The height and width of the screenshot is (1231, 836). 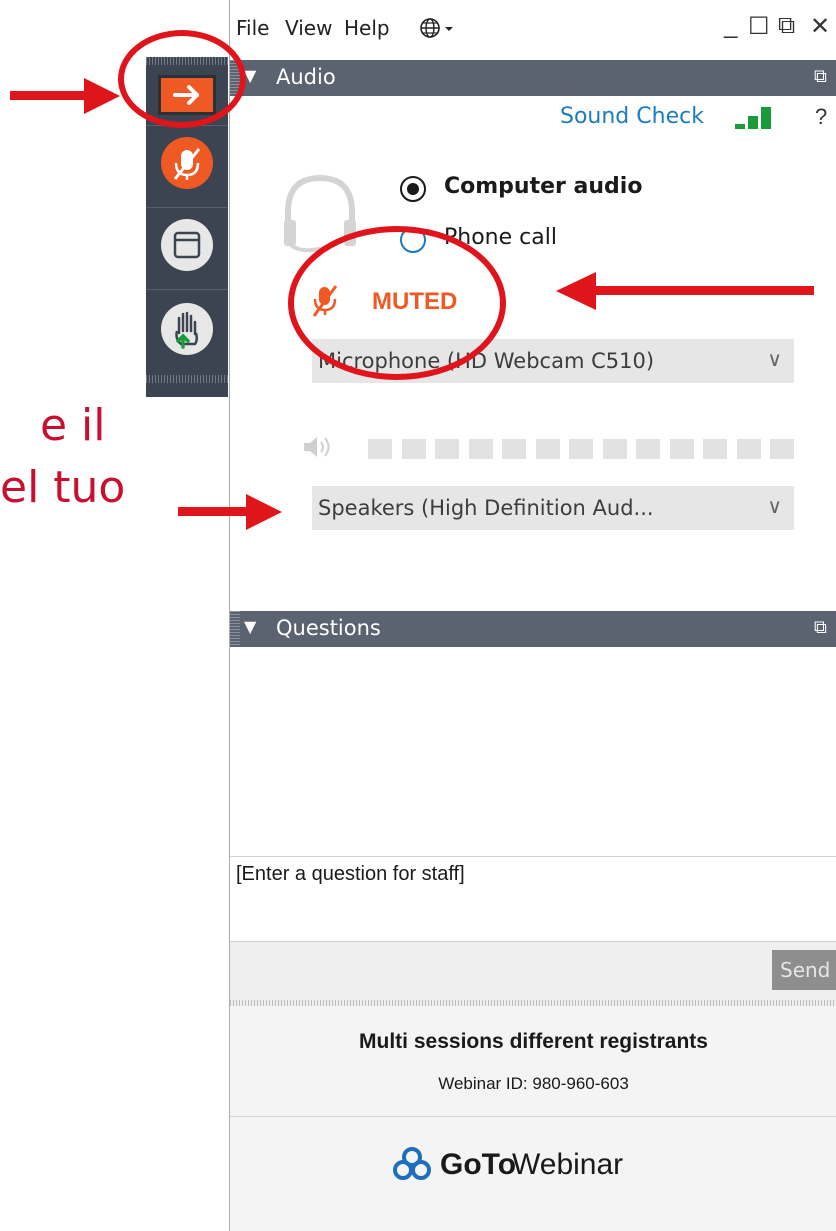 I want to click on speaker-volume-icon, so click(x=318, y=447).